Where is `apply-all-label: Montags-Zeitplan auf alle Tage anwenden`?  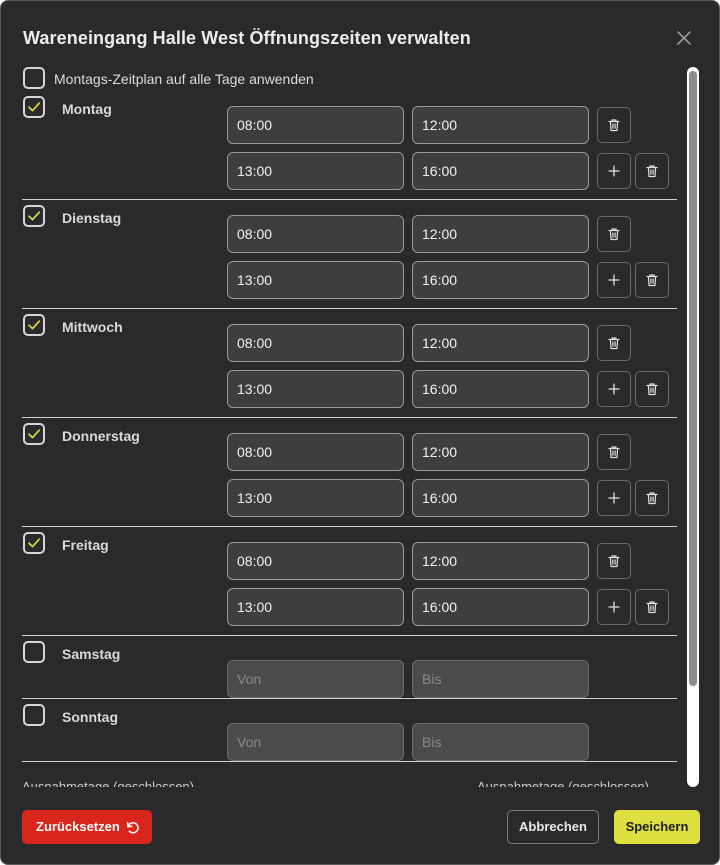
apply-all-label: Montags-Zeitplan auf alle Tage anwenden is located at coordinates (184, 79).